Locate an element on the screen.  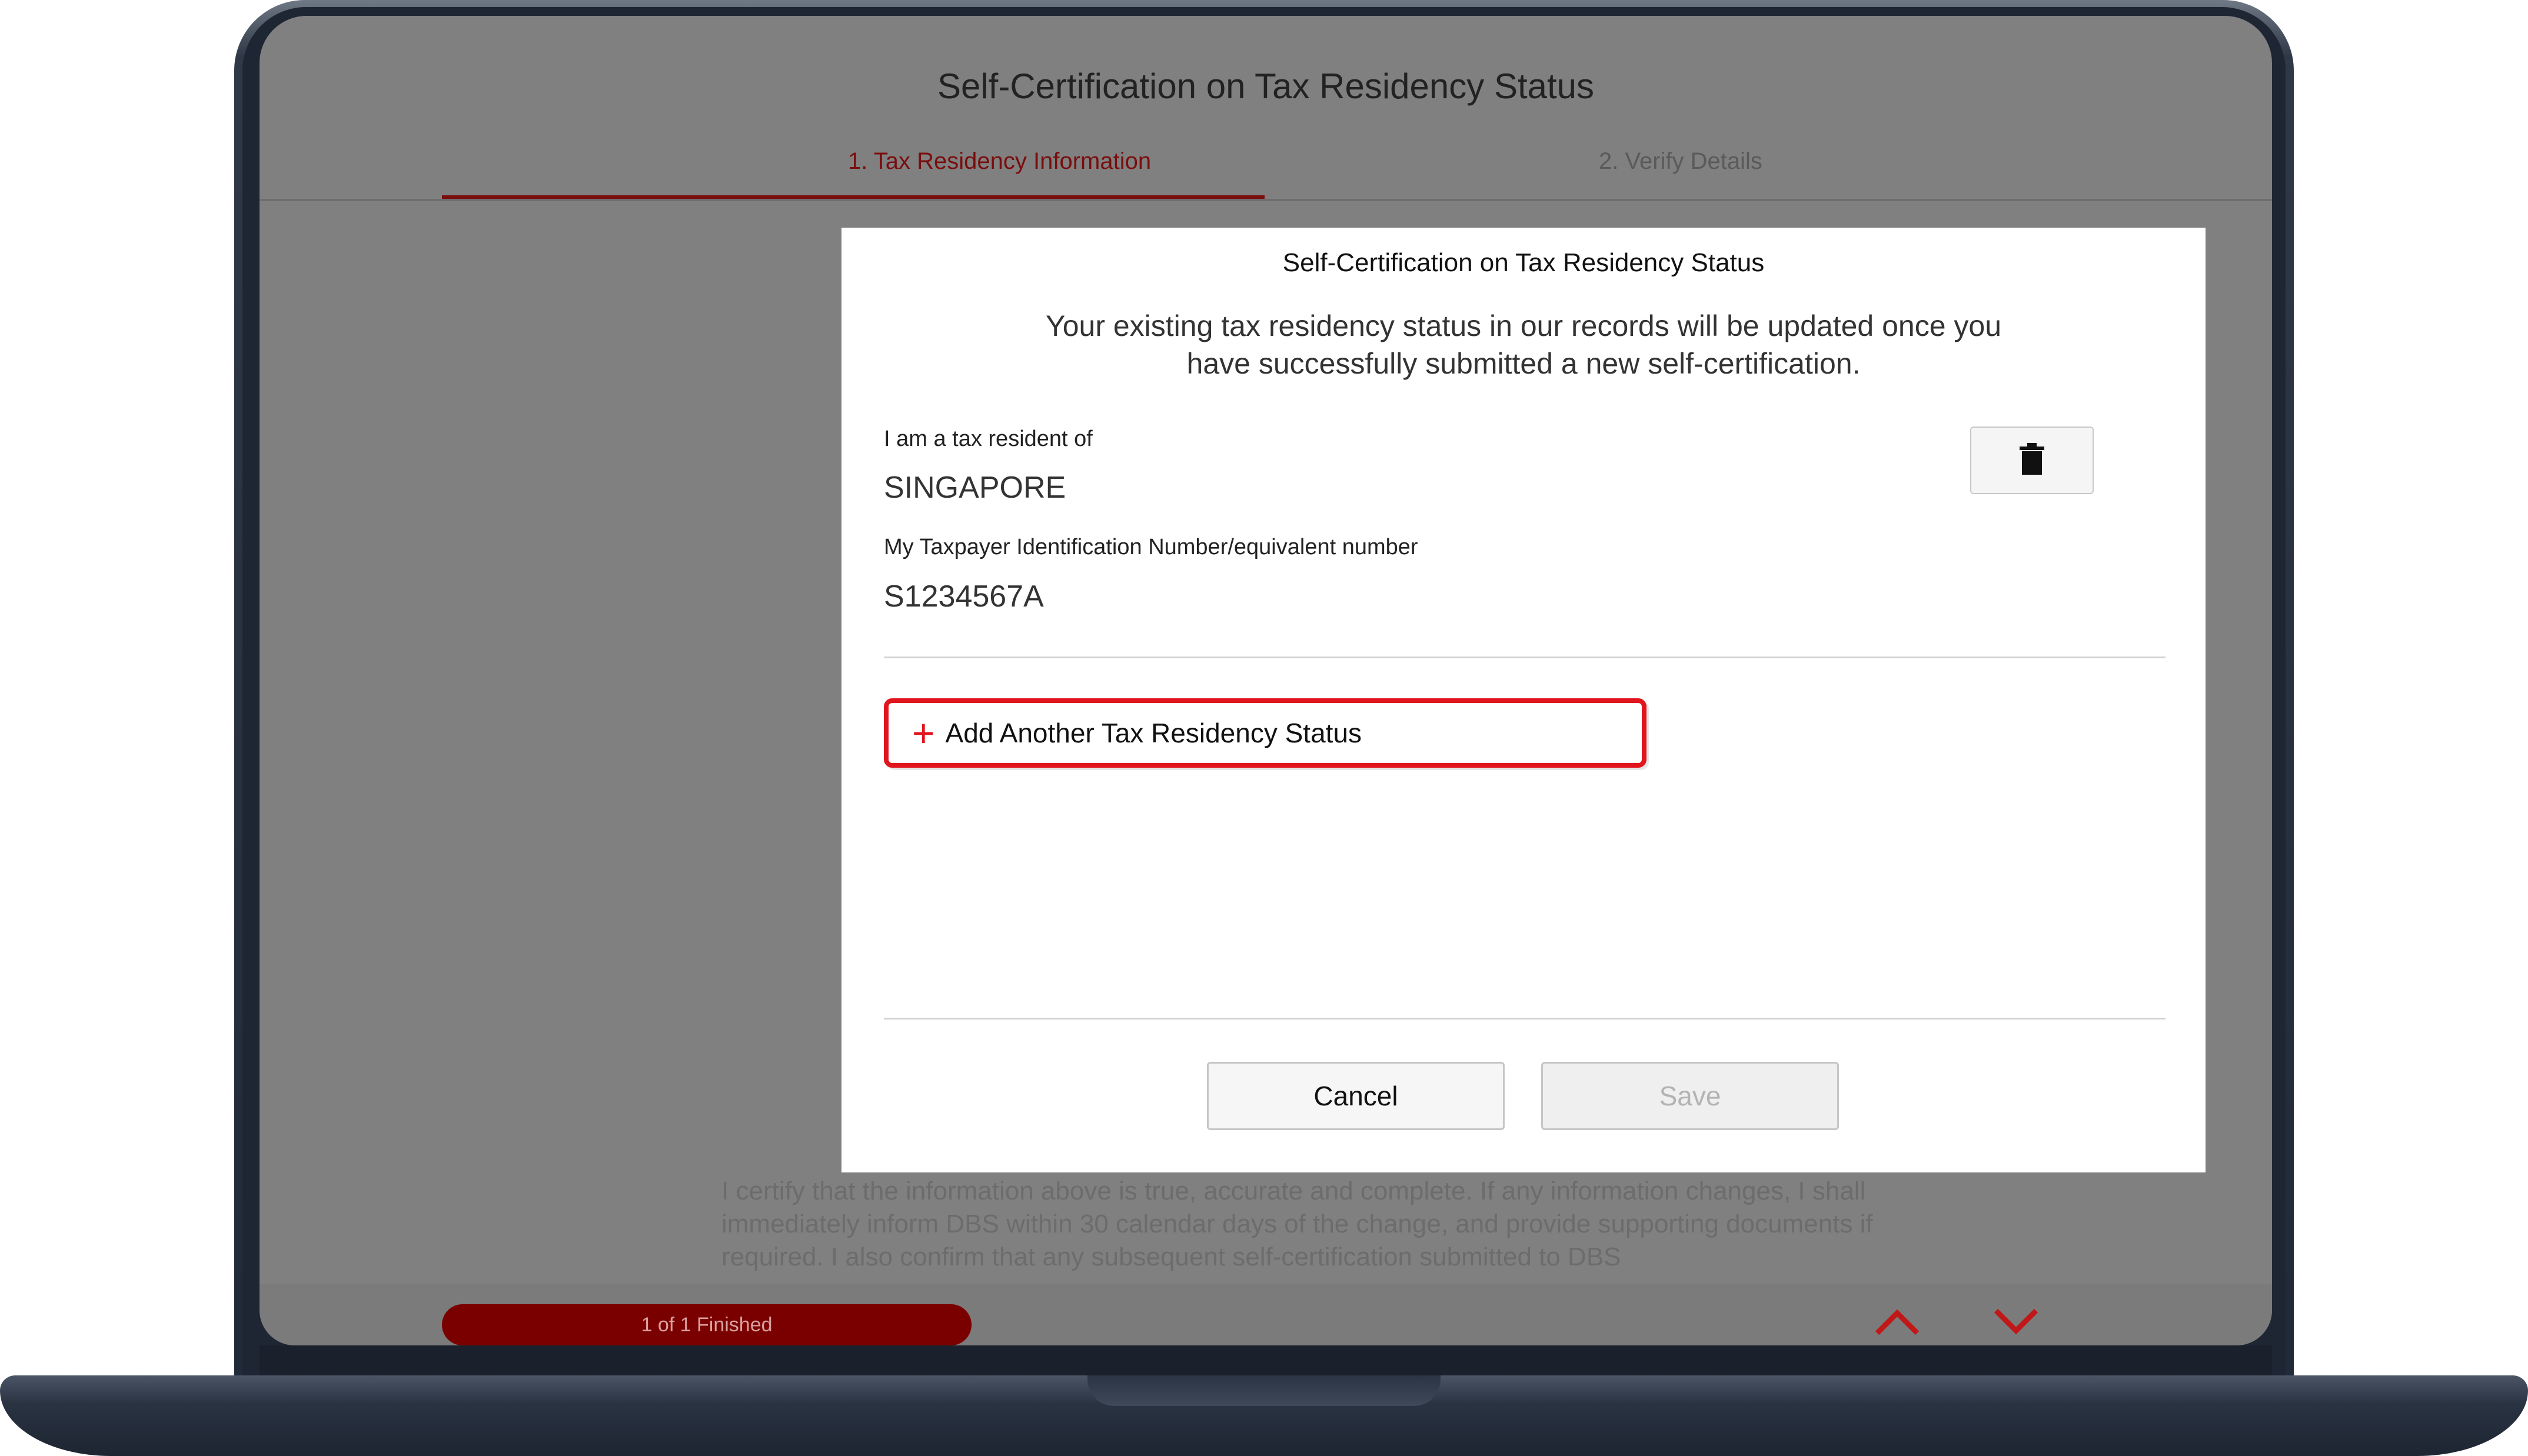
add-tax-residency-button: + Add Another Tax Residency Status is located at coordinates (1265, 733).